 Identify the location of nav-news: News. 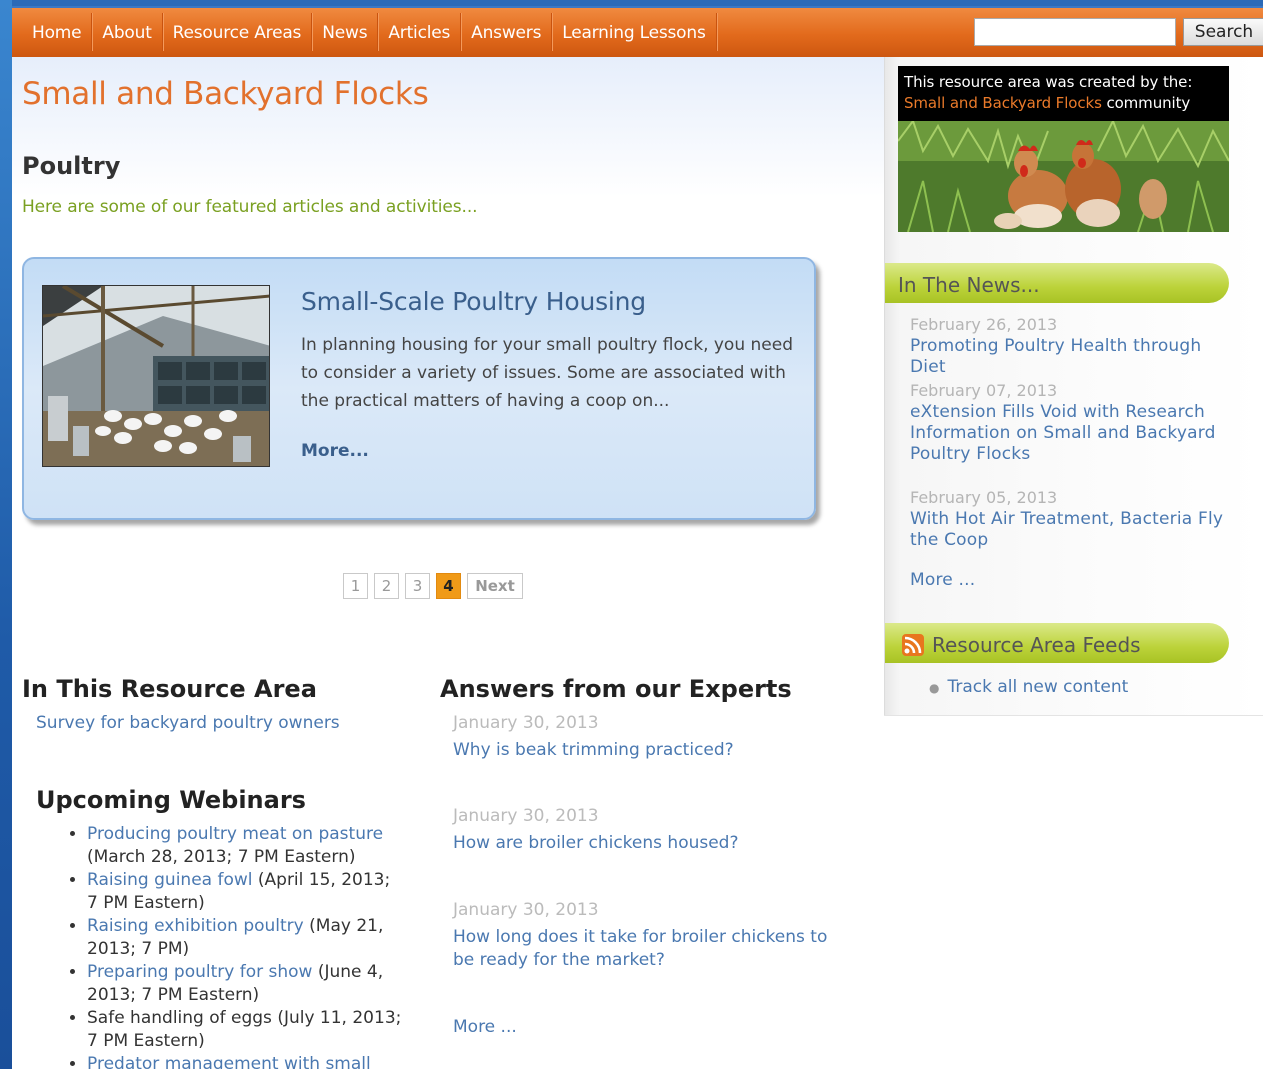
(345, 32).